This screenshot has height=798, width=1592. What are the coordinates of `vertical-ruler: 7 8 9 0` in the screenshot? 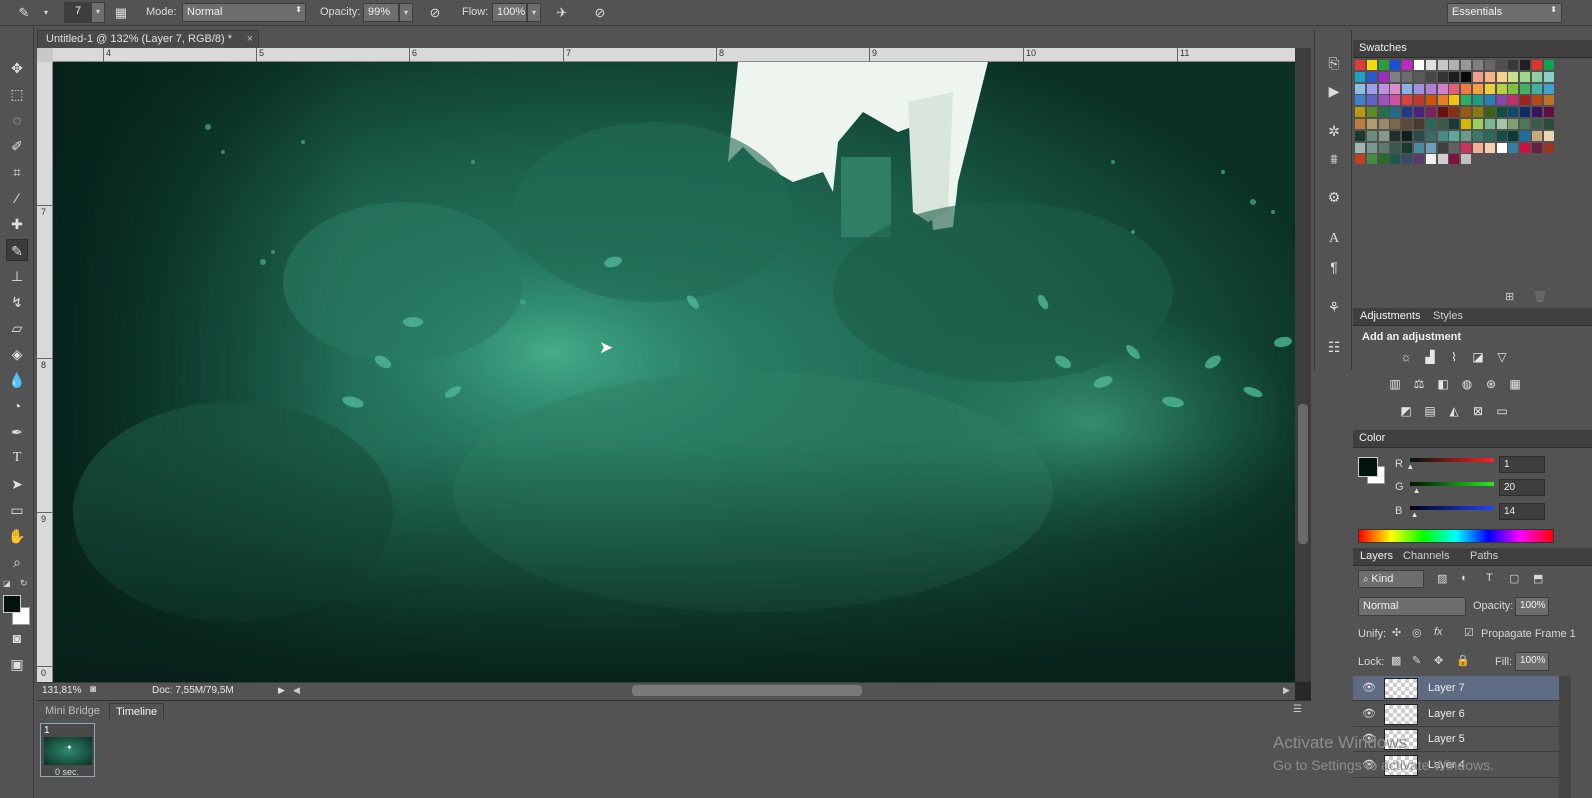 It's located at (45, 372).